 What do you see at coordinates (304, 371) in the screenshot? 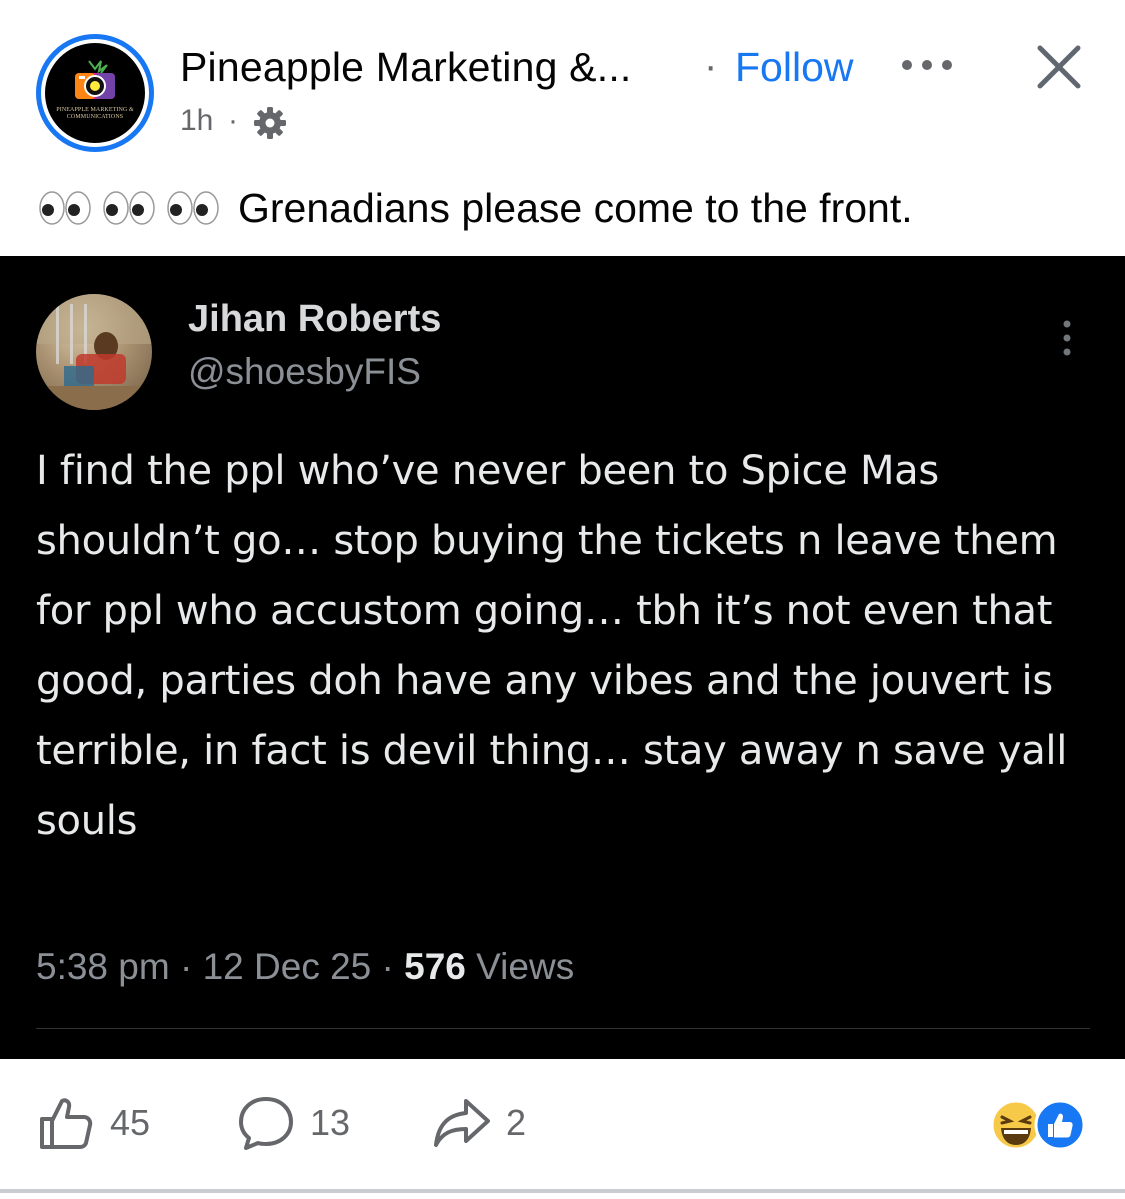
I see `tweet-author-handle: @shoesbyFIS` at bounding box center [304, 371].